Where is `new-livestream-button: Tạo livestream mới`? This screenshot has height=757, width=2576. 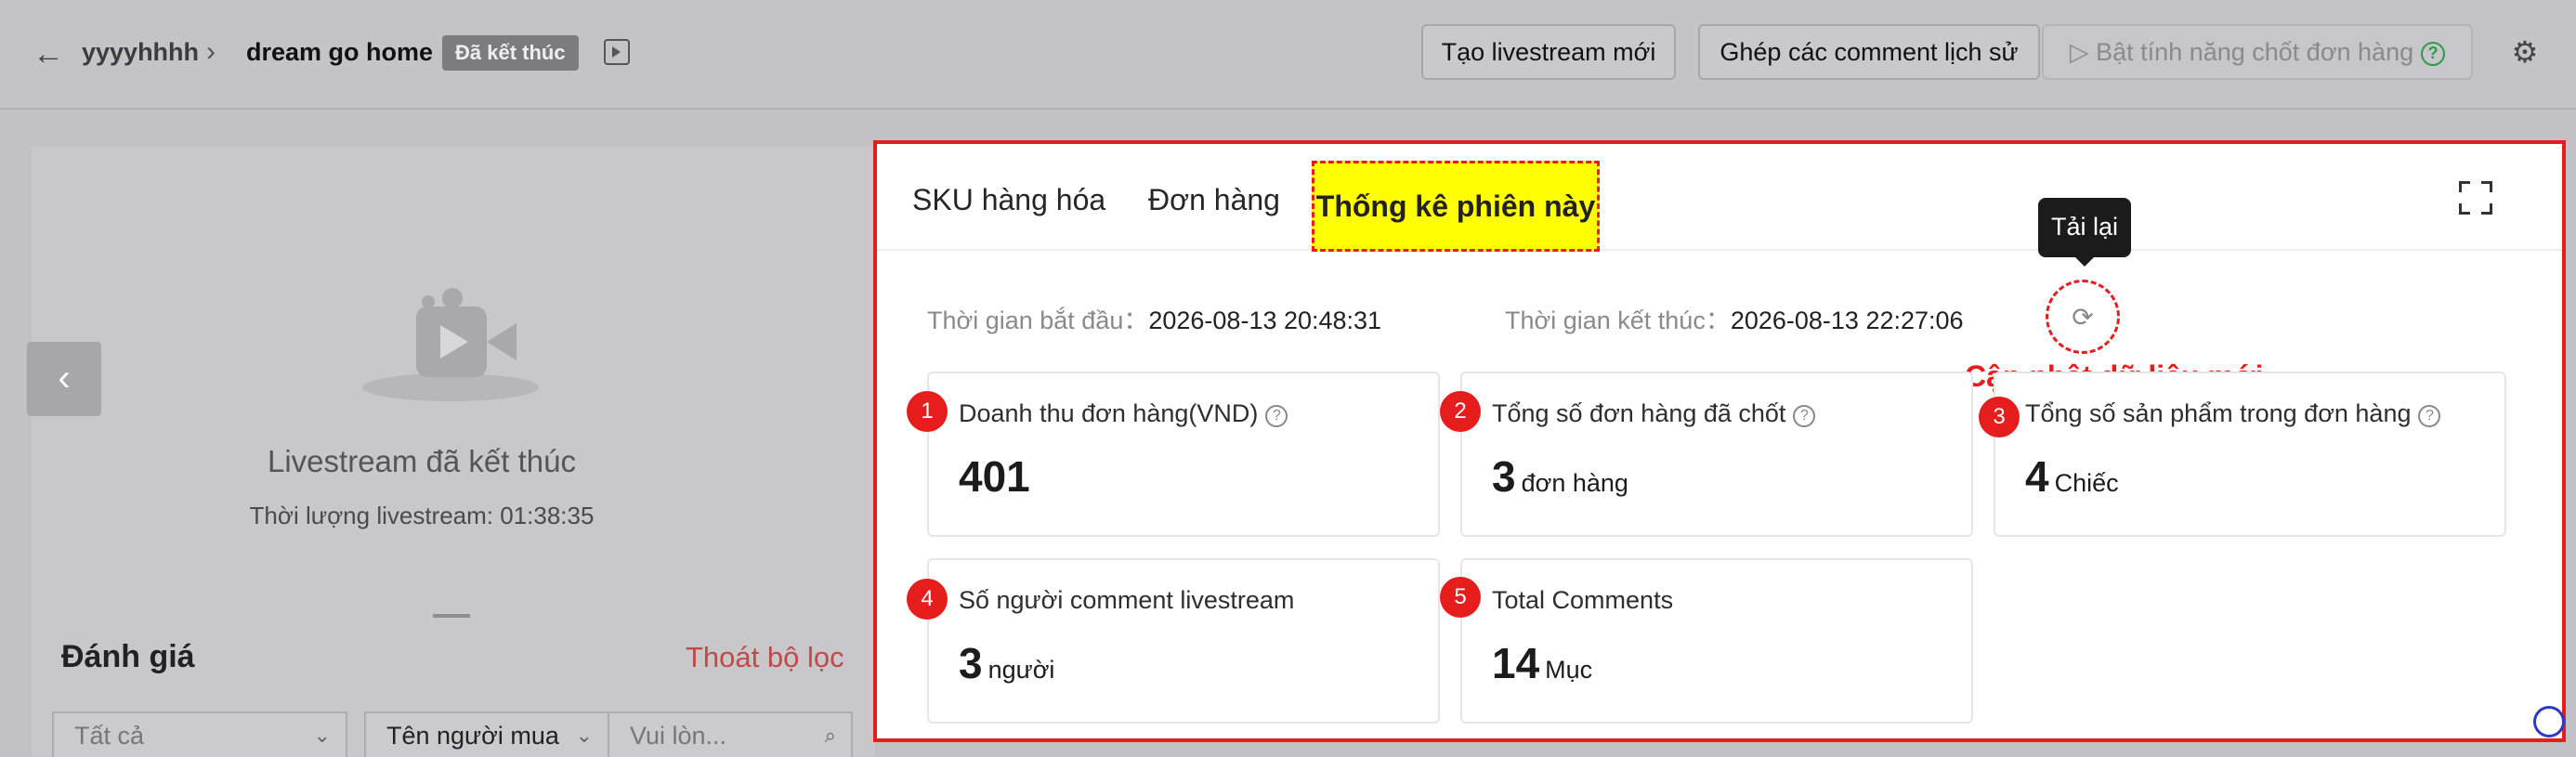 new-livestream-button: Tạo livestream mới is located at coordinates (1548, 52).